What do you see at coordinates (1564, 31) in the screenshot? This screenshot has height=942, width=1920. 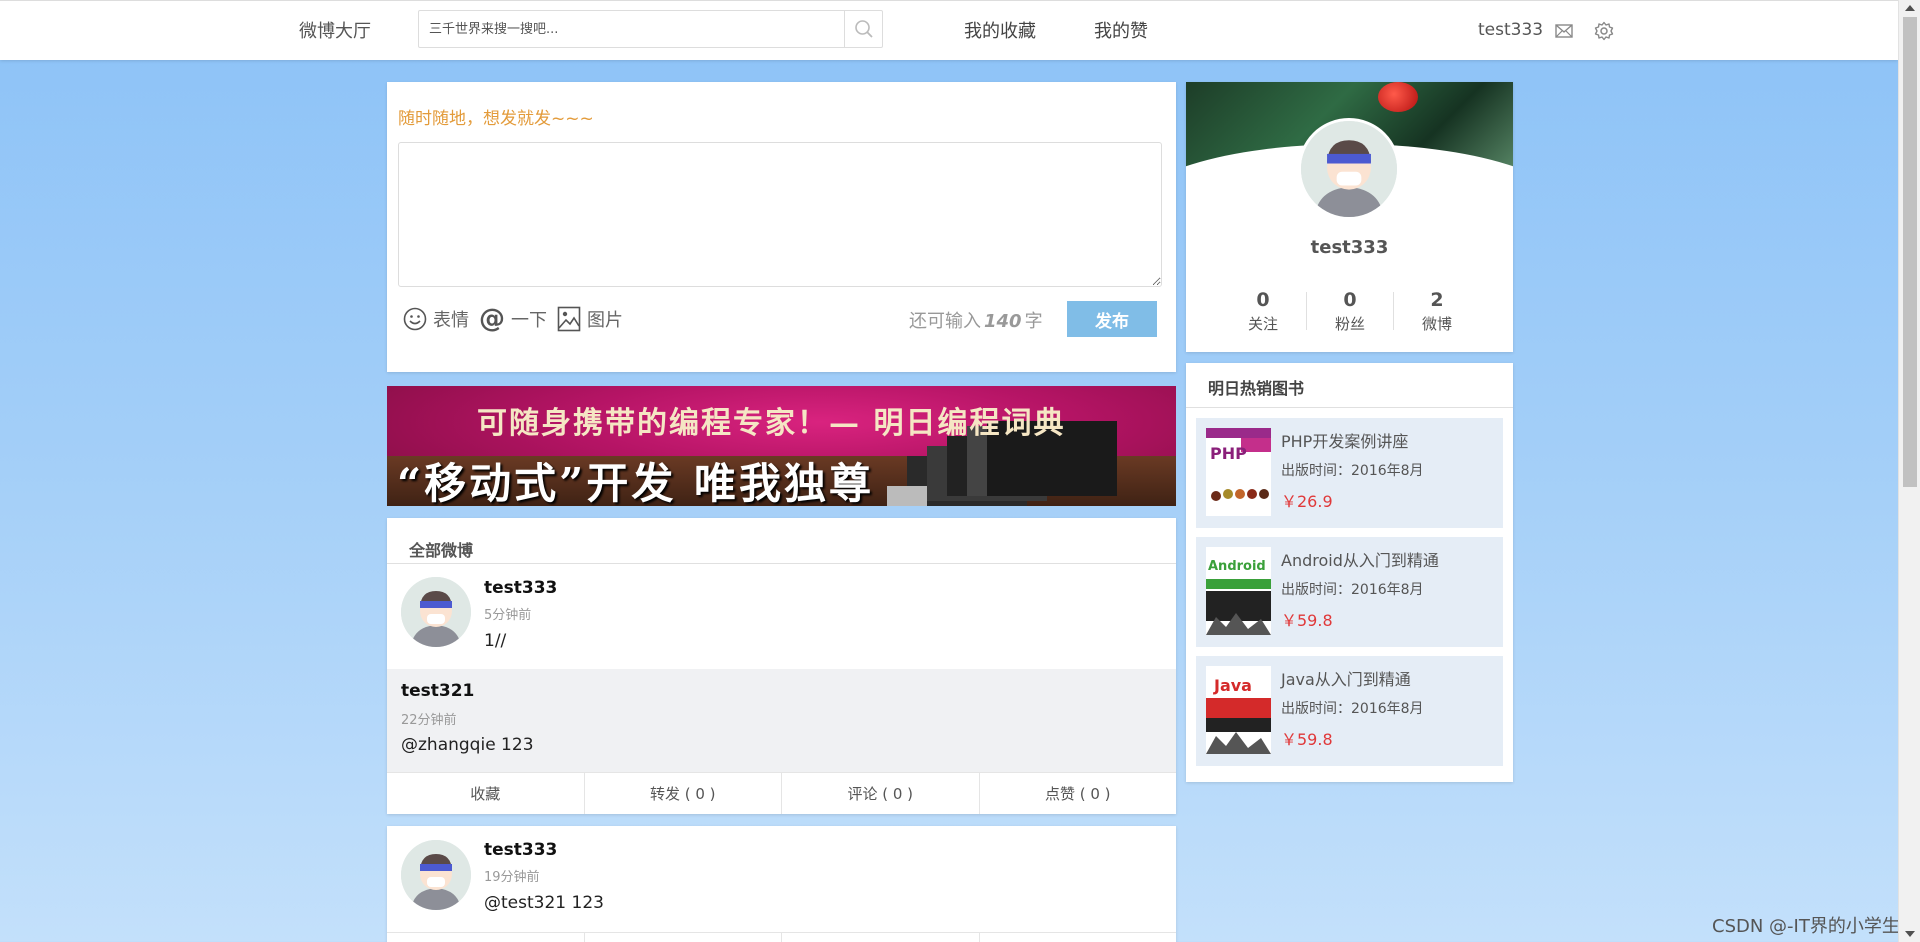 I see `mail-icon` at bounding box center [1564, 31].